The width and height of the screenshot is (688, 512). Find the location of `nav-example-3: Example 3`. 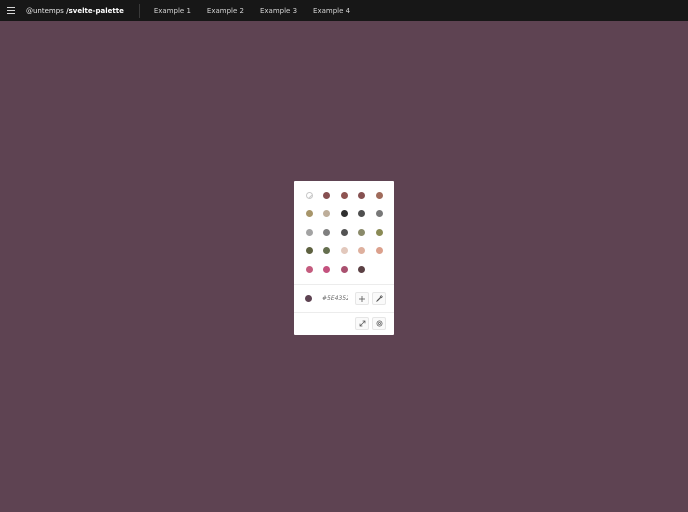

nav-example-3: Example 3 is located at coordinates (278, 11).